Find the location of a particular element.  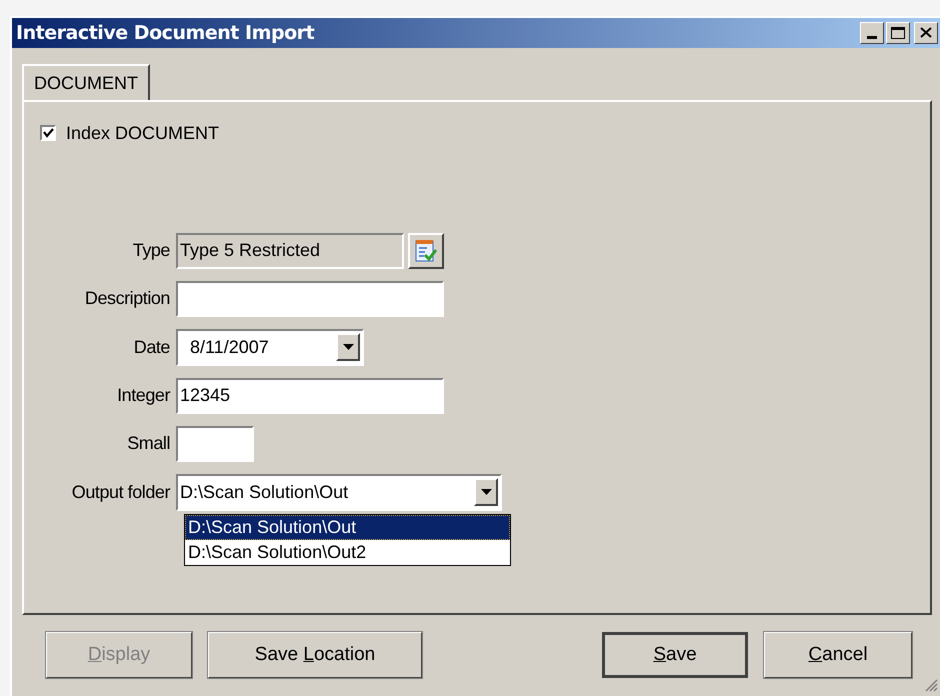

field-label: Small is located at coordinates (148, 444).